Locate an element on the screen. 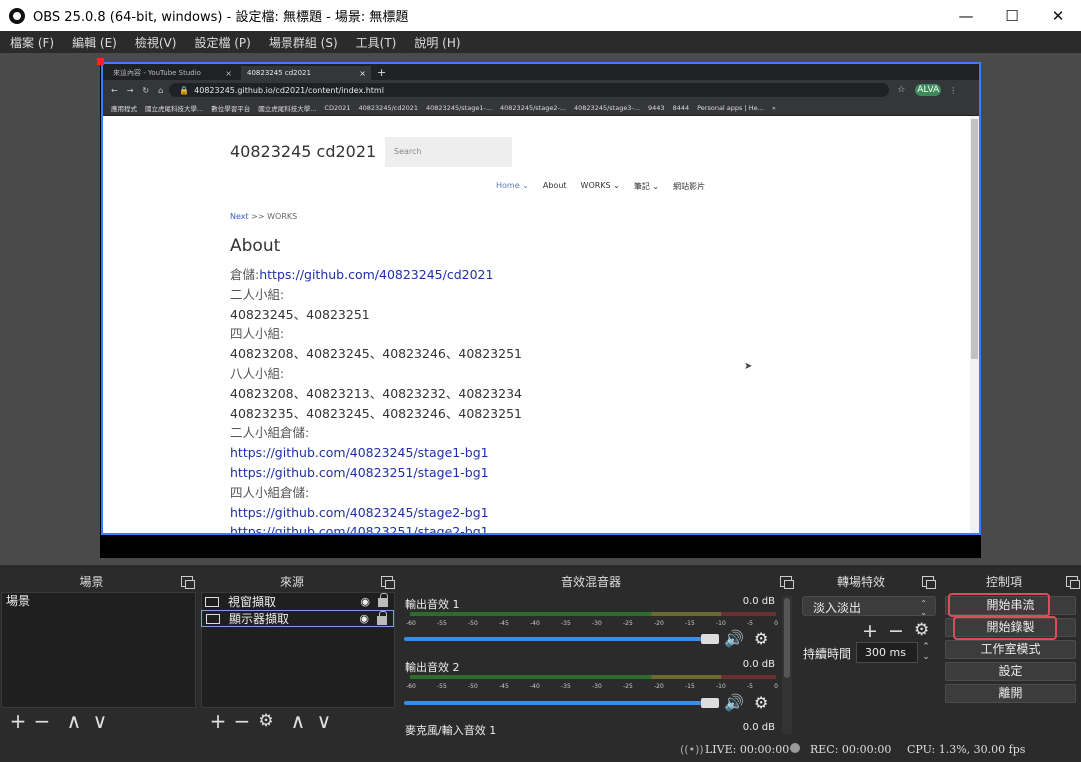  menu-scene-collection: 場景群組 (S) is located at coordinates (302, 42).